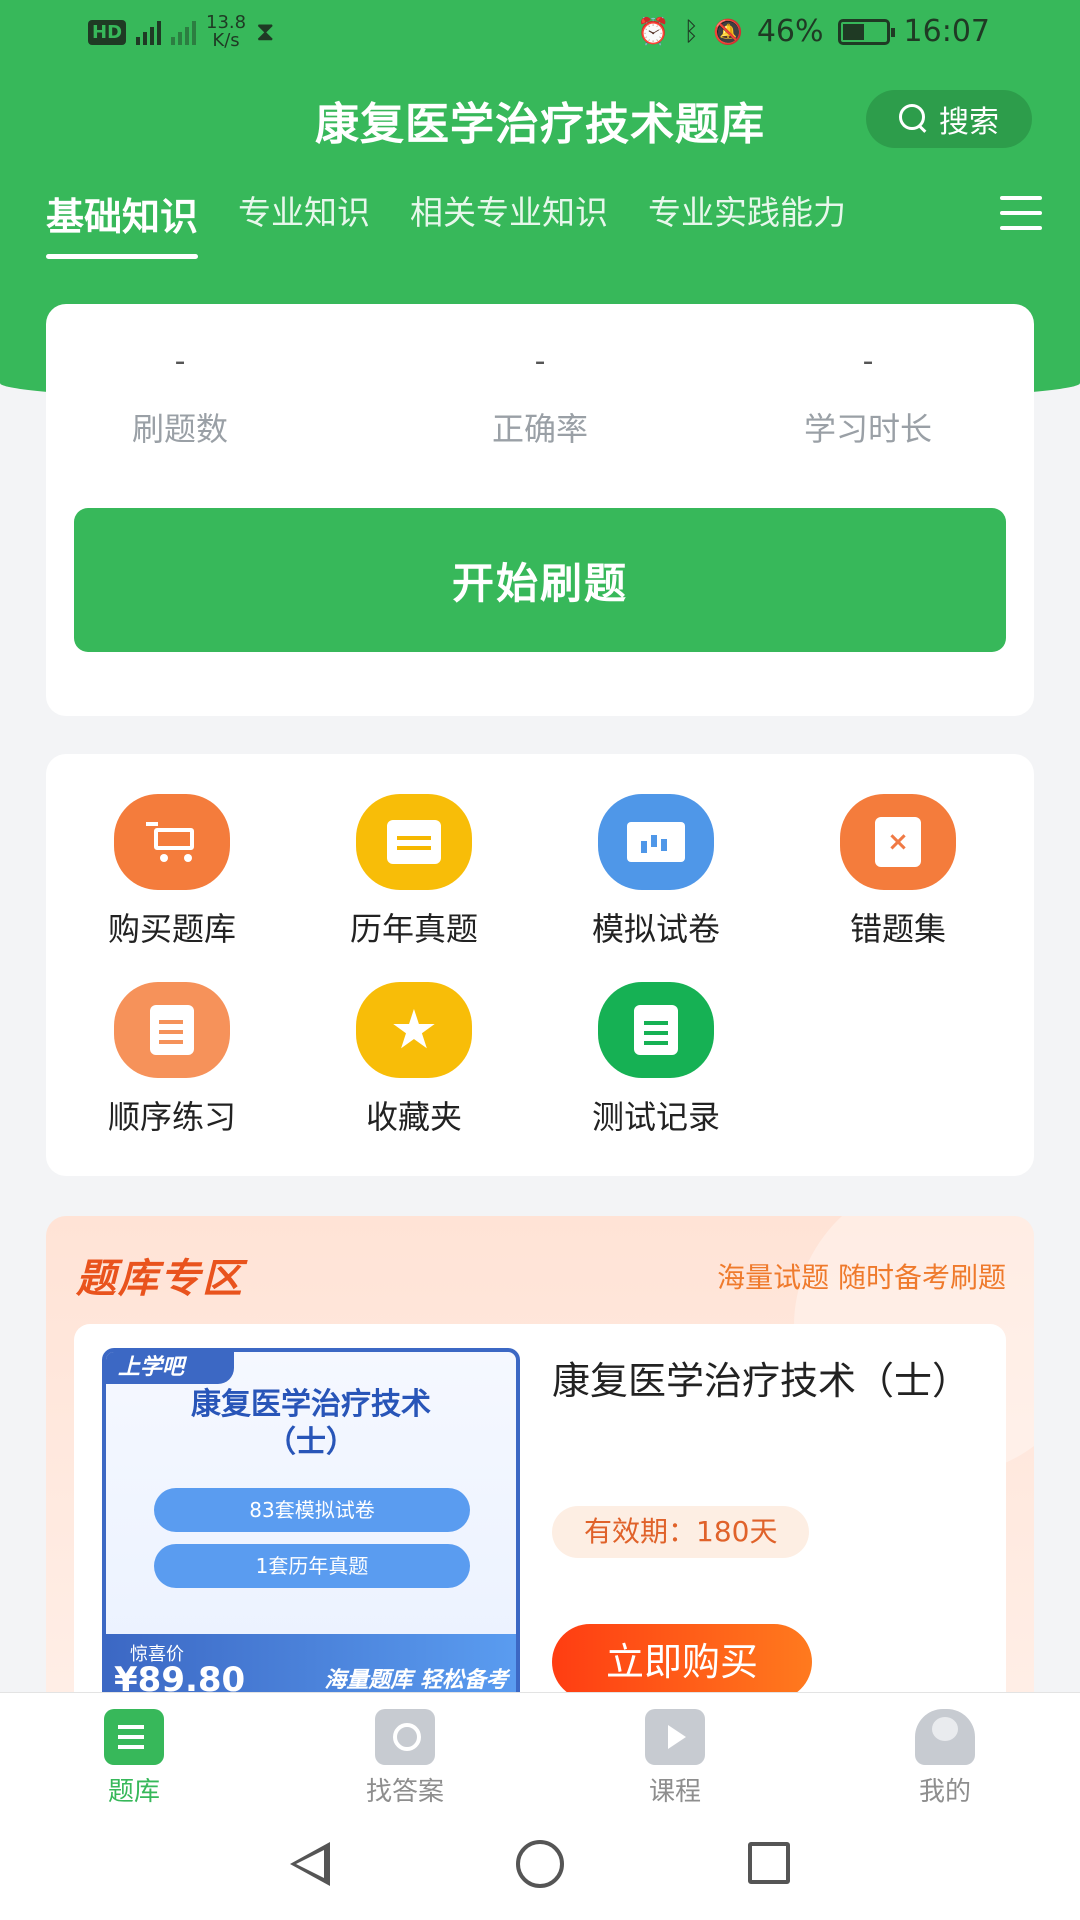 This screenshot has height=1920, width=1080. Describe the element at coordinates (866, 31) in the screenshot. I see `battery-icon` at that location.